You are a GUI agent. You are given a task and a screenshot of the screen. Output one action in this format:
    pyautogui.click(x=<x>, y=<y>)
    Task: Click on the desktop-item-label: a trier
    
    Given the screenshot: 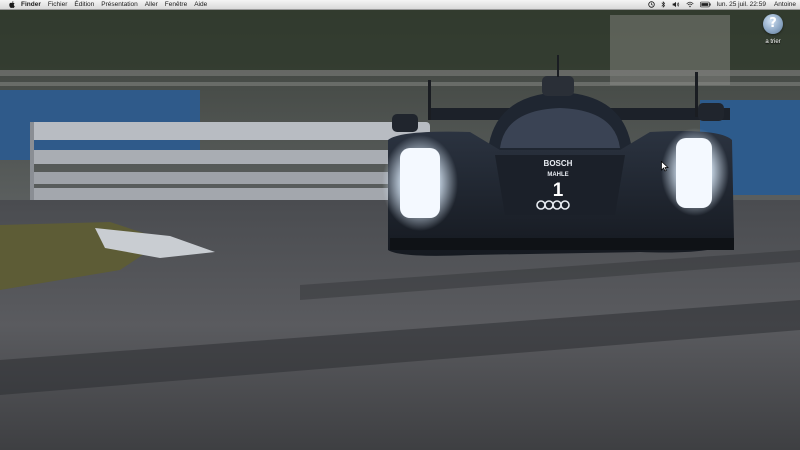 What is the action you would take?
    pyautogui.click(x=773, y=42)
    